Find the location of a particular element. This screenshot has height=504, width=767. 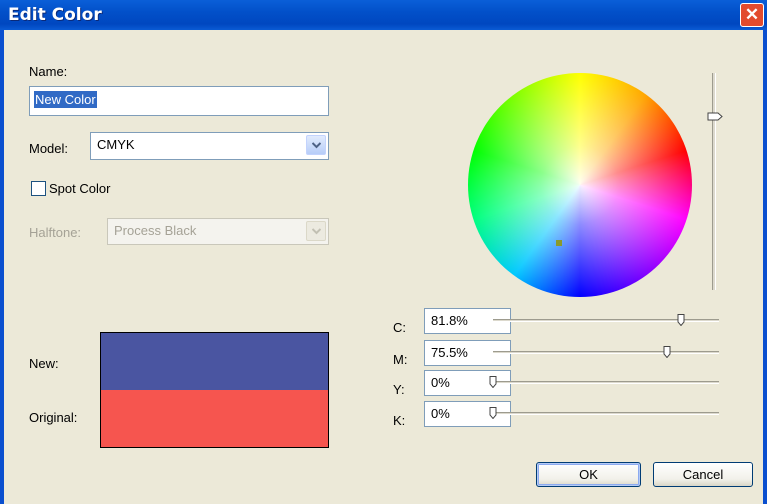

halftone-select-value: Process Black is located at coordinates (155, 230).